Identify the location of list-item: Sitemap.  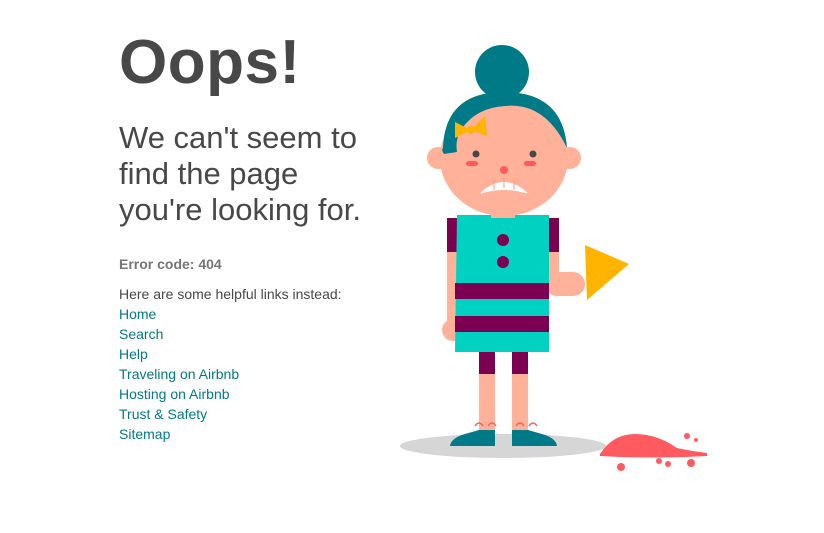
(264, 434).